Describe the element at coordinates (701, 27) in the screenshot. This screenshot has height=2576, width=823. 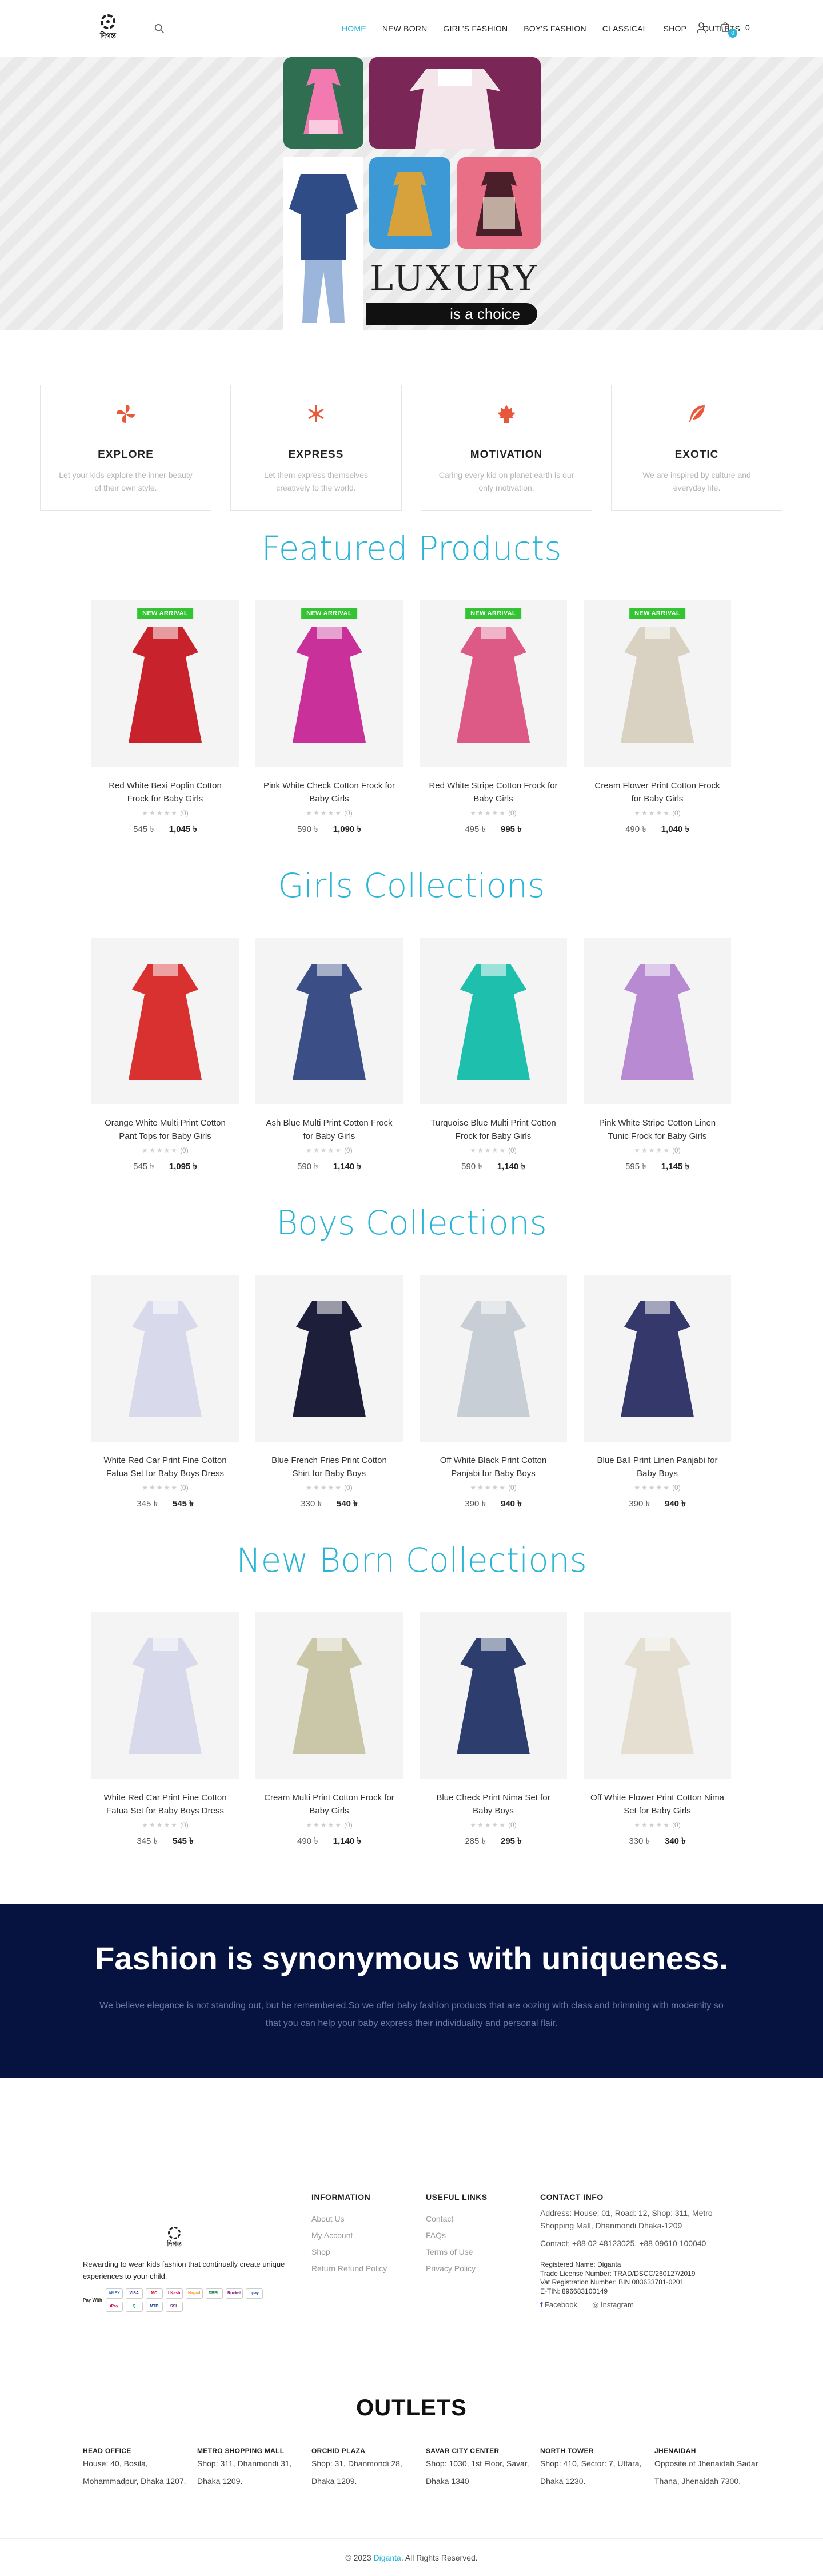
I see `user-icon` at that location.